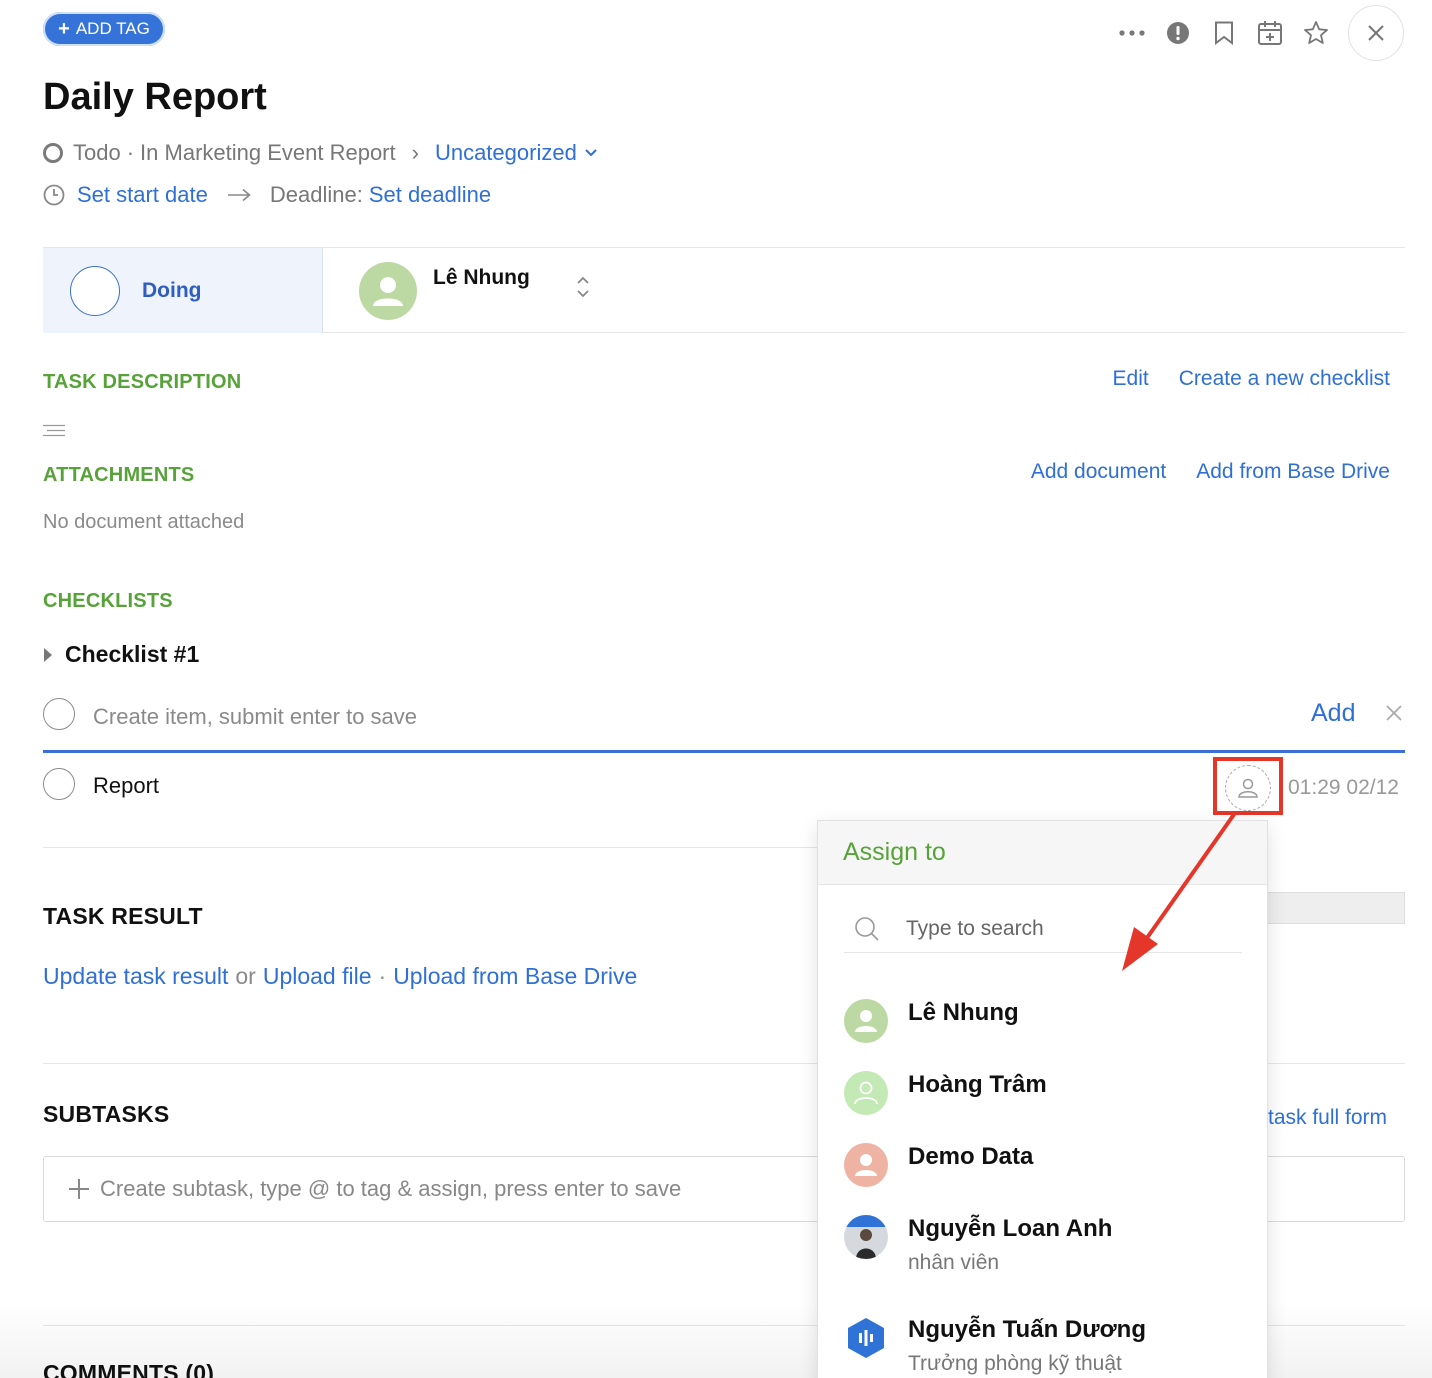 The image size is (1432, 1378). What do you see at coordinates (239, 195) in the screenshot?
I see `arrow-right-icon` at bounding box center [239, 195].